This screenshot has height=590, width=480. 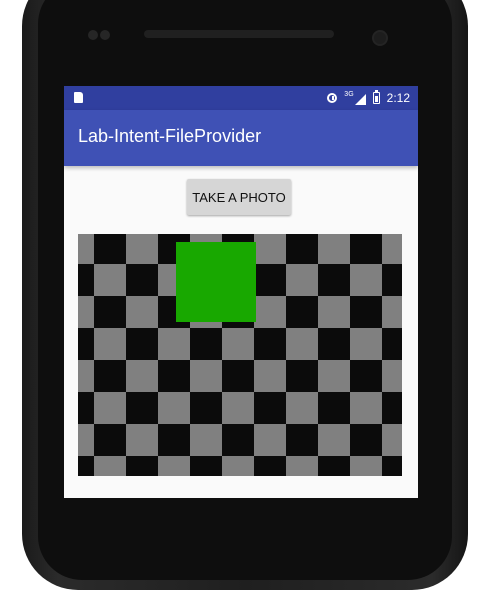 I want to click on app-bar: Lab-Intent-FileProvider, so click(x=241, y=138).